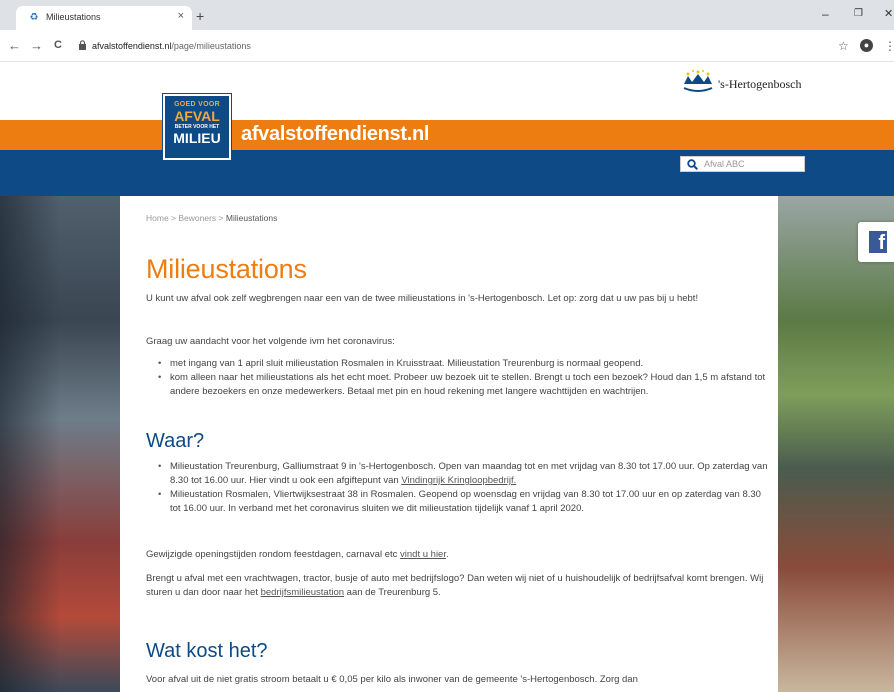 This screenshot has width=894, height=692. Describe the element at coordinates (157, 218) in the screenshot. I see `breadcrumb-home: Home` at that location.